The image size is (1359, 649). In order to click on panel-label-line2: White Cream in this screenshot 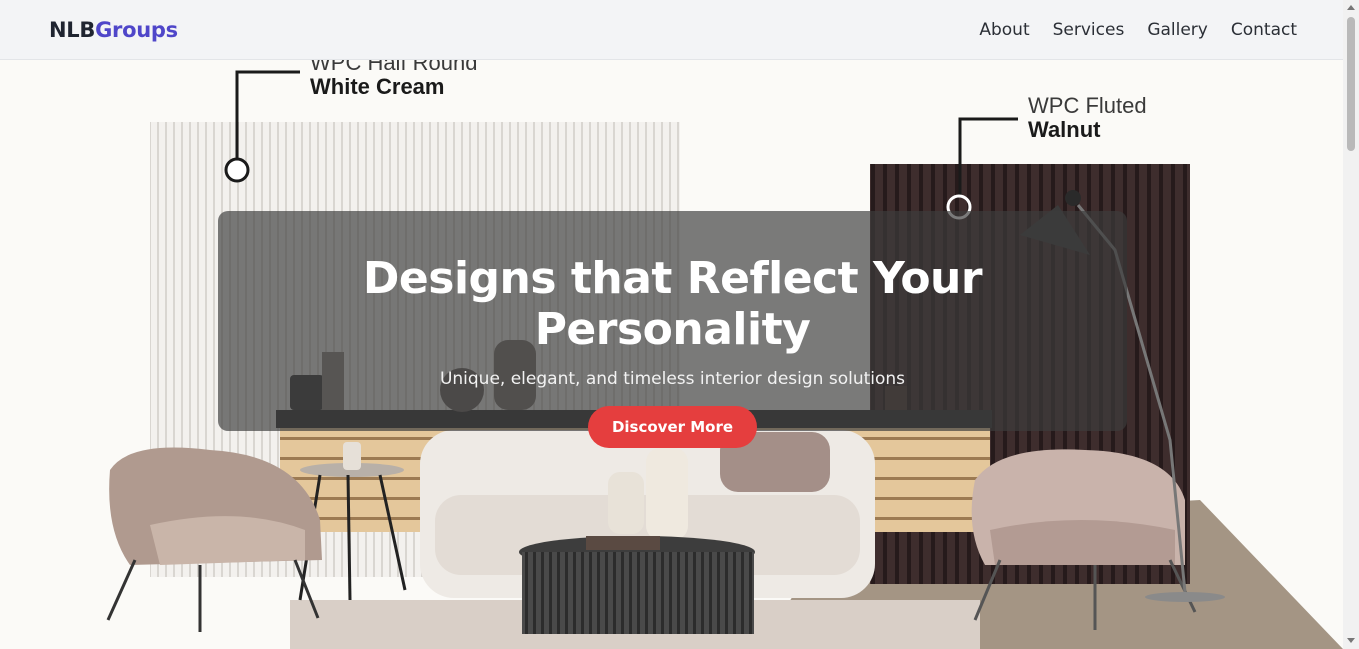, I will do `click(377, 87)`.